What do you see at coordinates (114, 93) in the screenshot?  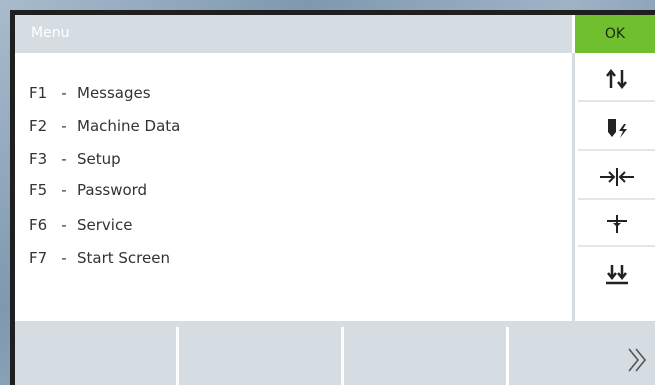 I see `menu-label: Messages` at bounding box center [114, 93].